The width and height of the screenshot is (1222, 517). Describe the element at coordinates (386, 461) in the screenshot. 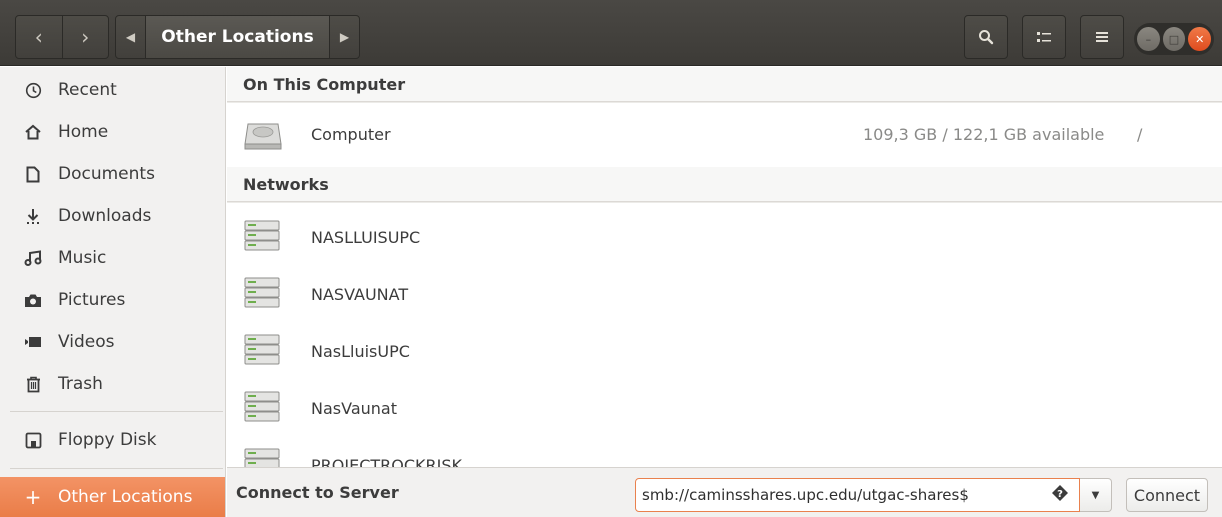

I see `network-name: PROJECTROCKRISK` at that location.